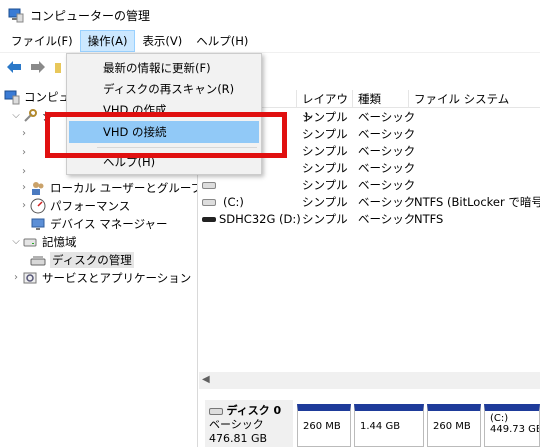  I want to click on partition-name: (C:), so click(499, 418).